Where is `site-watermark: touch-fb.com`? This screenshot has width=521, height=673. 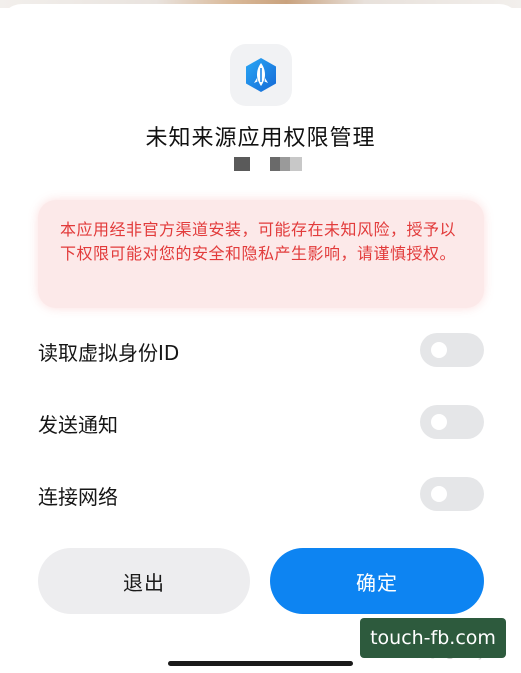
site-watermark: touch-fb.com is located at coordinates (433, 638).